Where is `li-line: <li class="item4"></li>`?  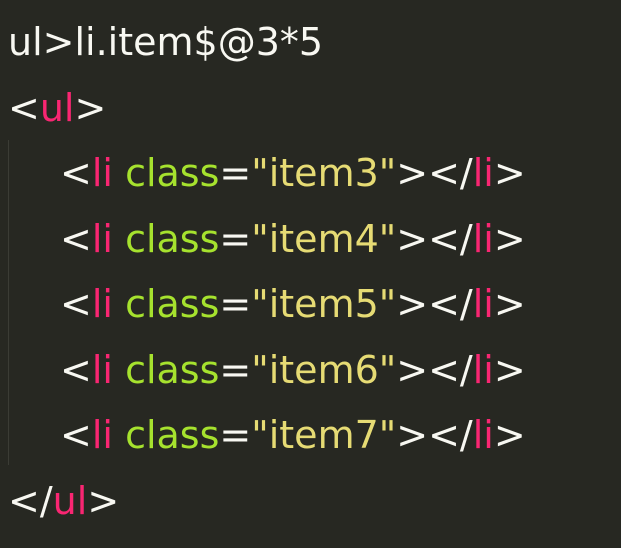
li-line: <li class="item4"></li> is located at coordinates (310, 240).